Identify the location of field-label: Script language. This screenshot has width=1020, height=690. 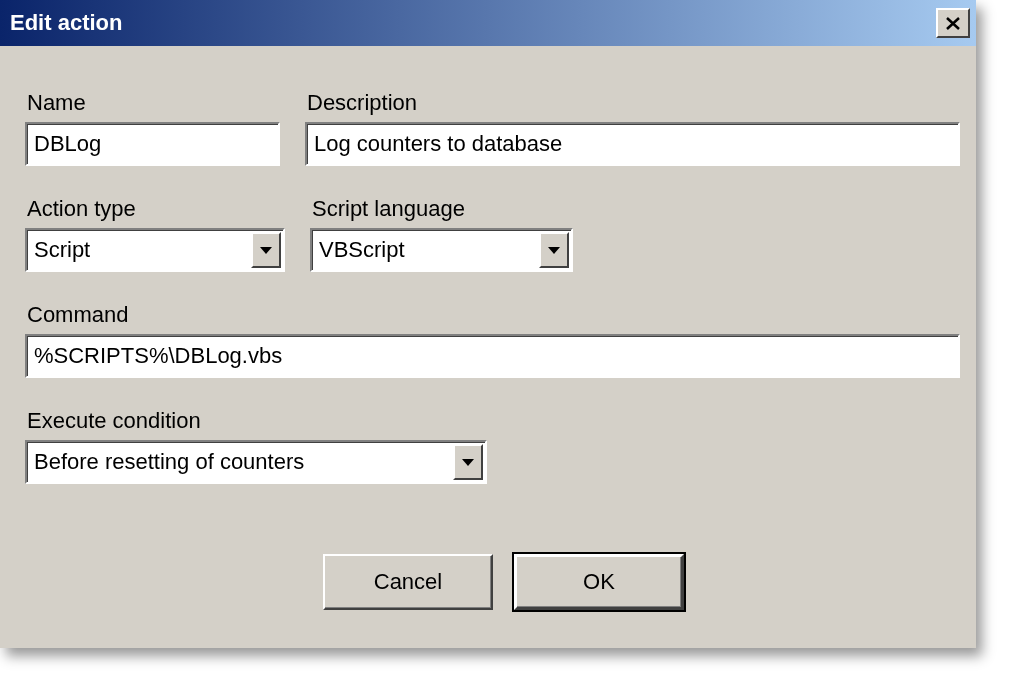
(388, 209).